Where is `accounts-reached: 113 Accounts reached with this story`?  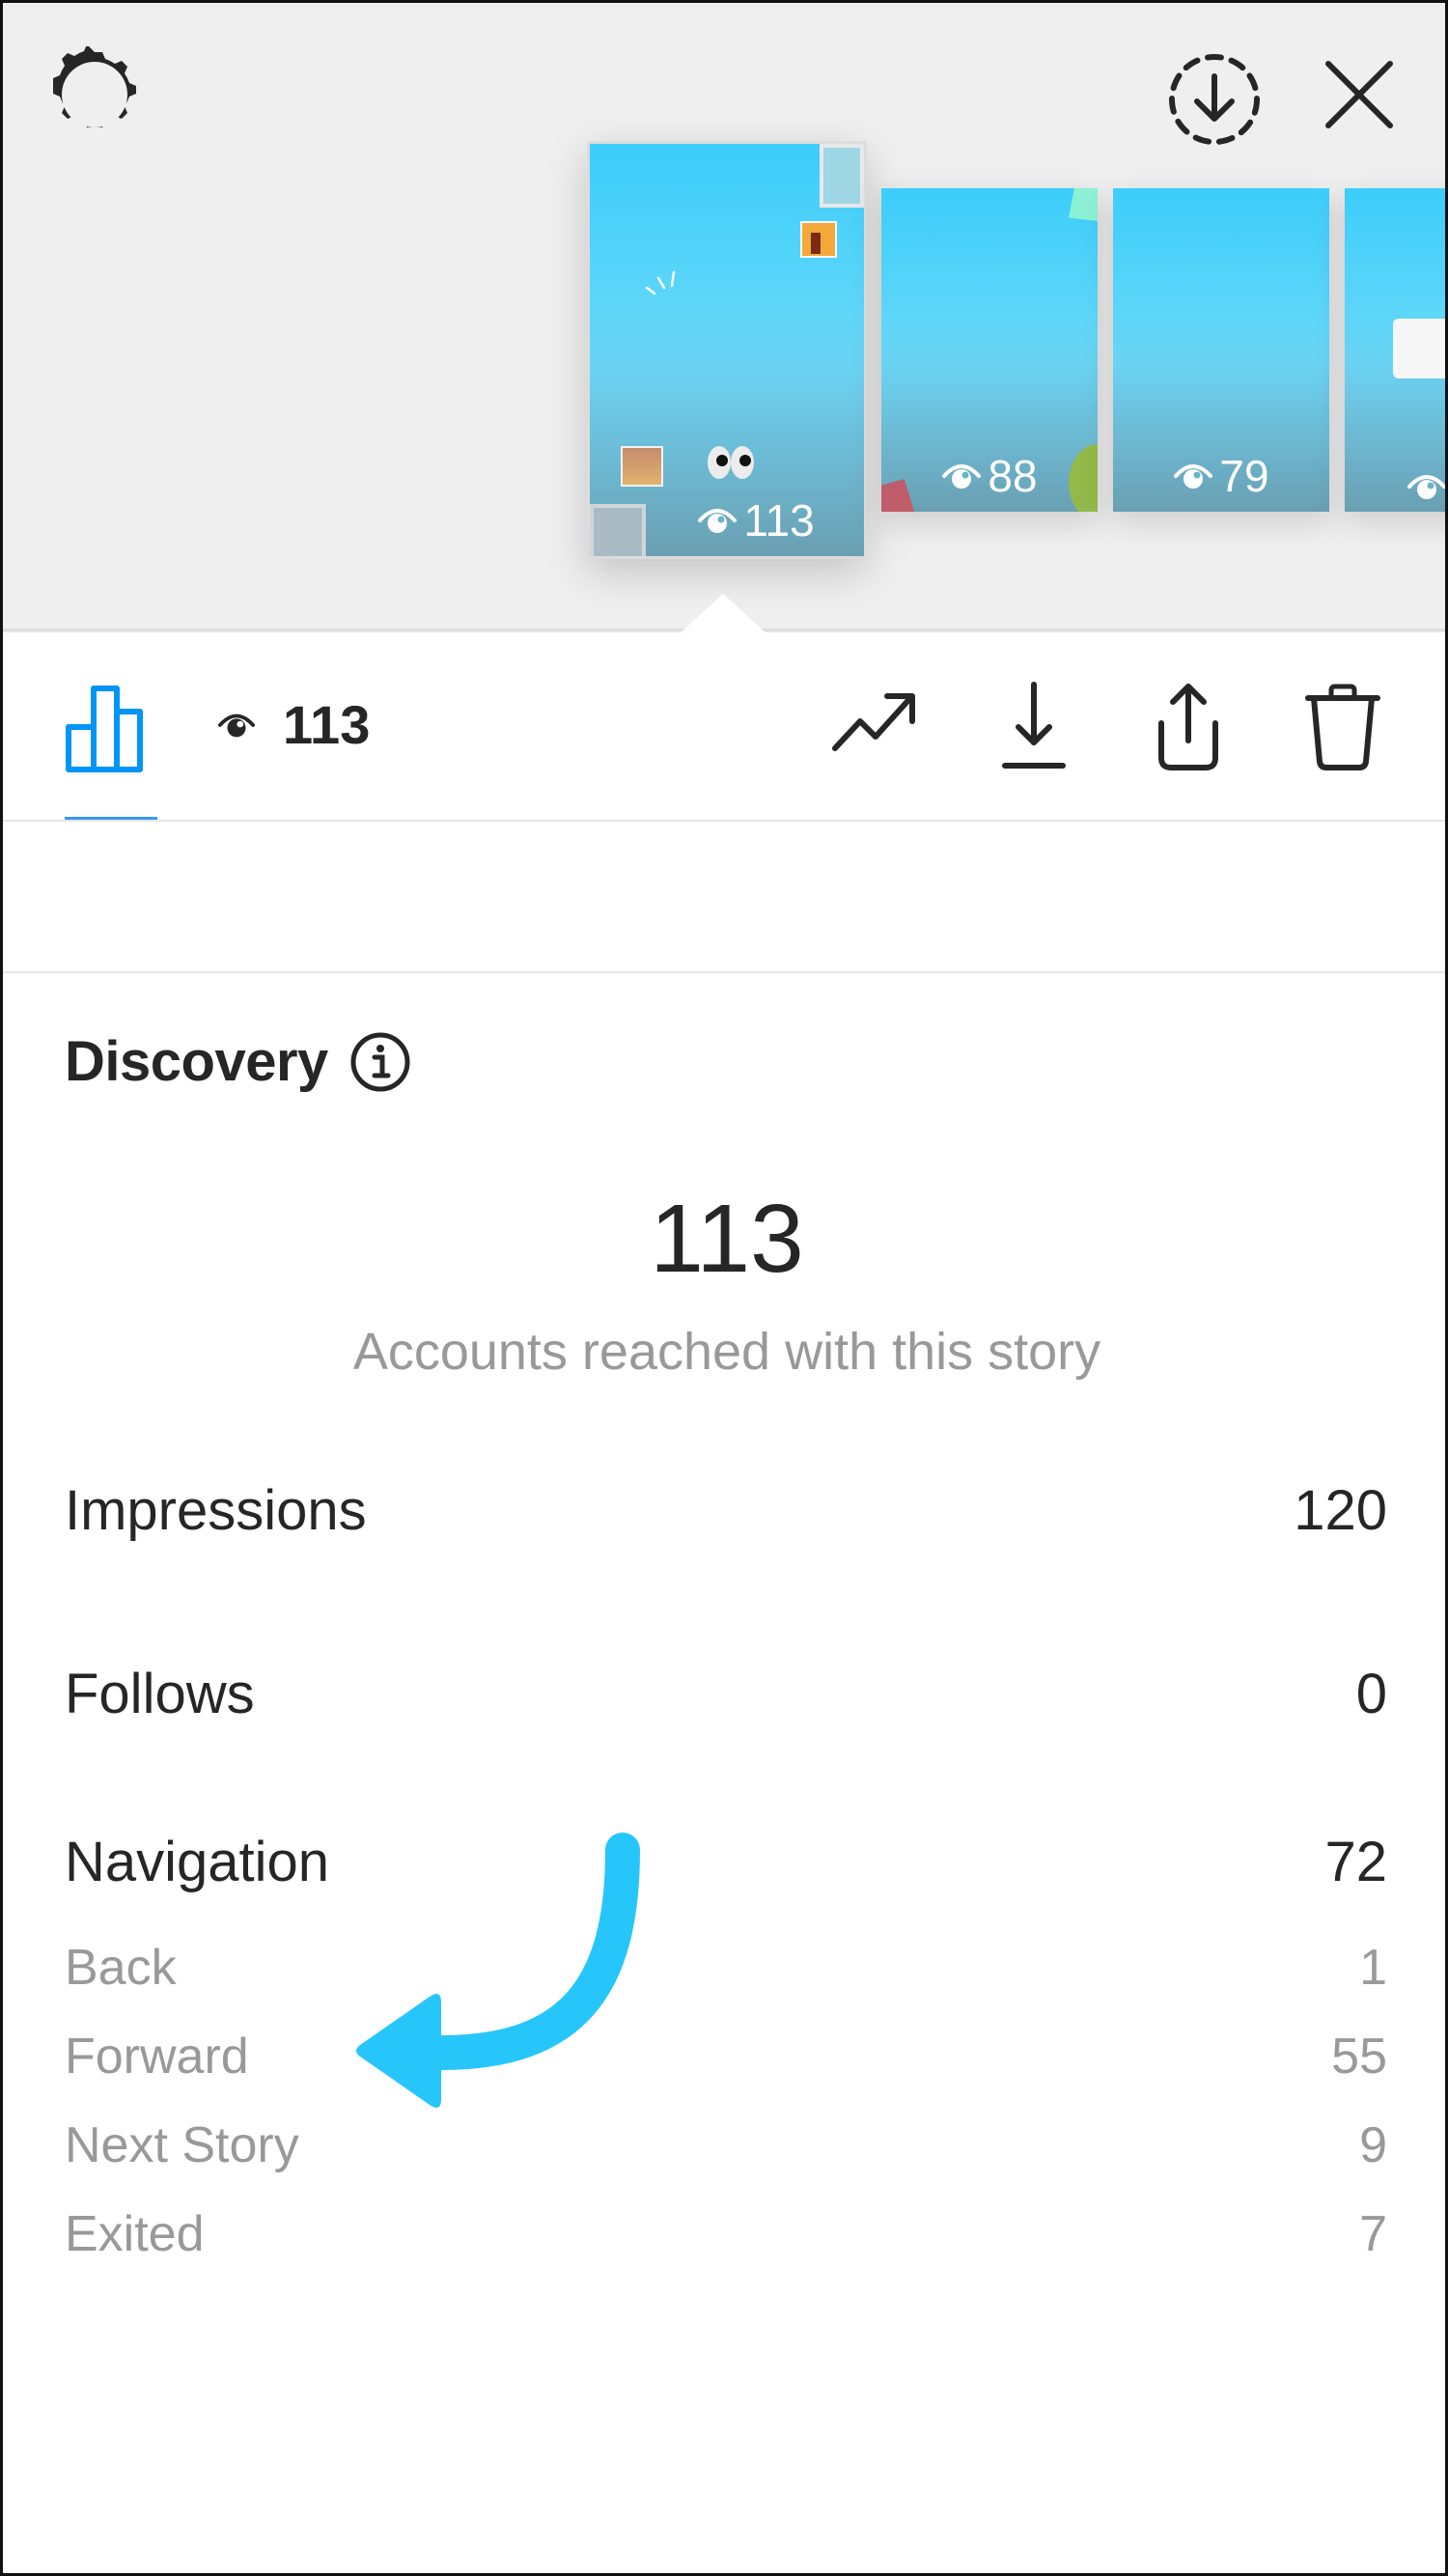 accounts-reached: 113 Accounts reached with this story is located at coordinates (724, 1283).